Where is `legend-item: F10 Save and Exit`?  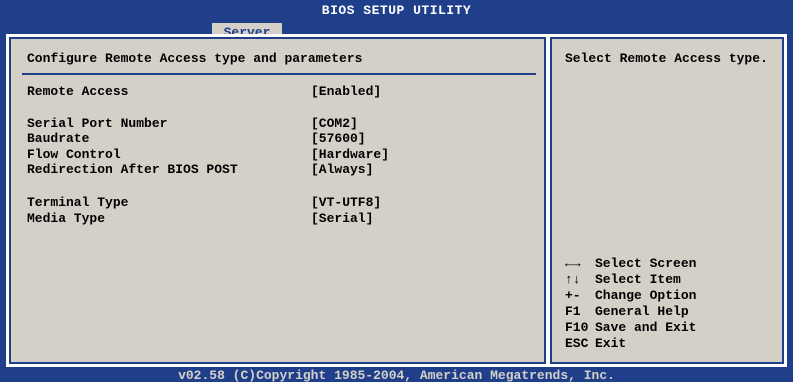 legend-item: F10 Save and Exit is located at coordinates (630, 327).